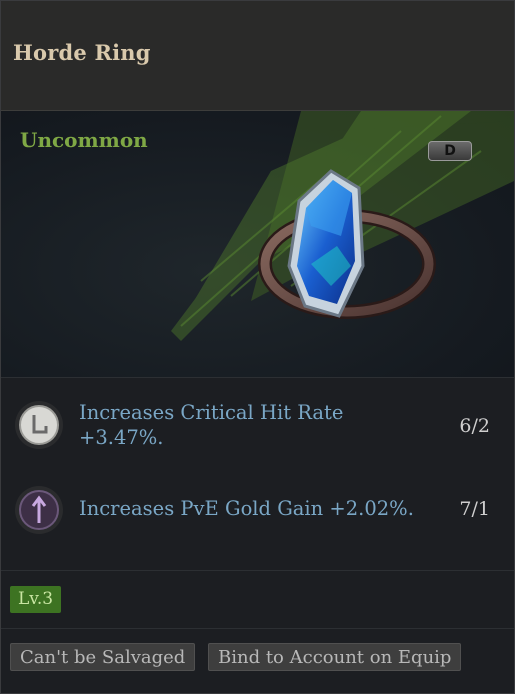 The height and width of the screenshot is (694, 515). I want to click on stat-row: Increases PvE Gold Gain +2.02%. 7/1, so click(257, 513).